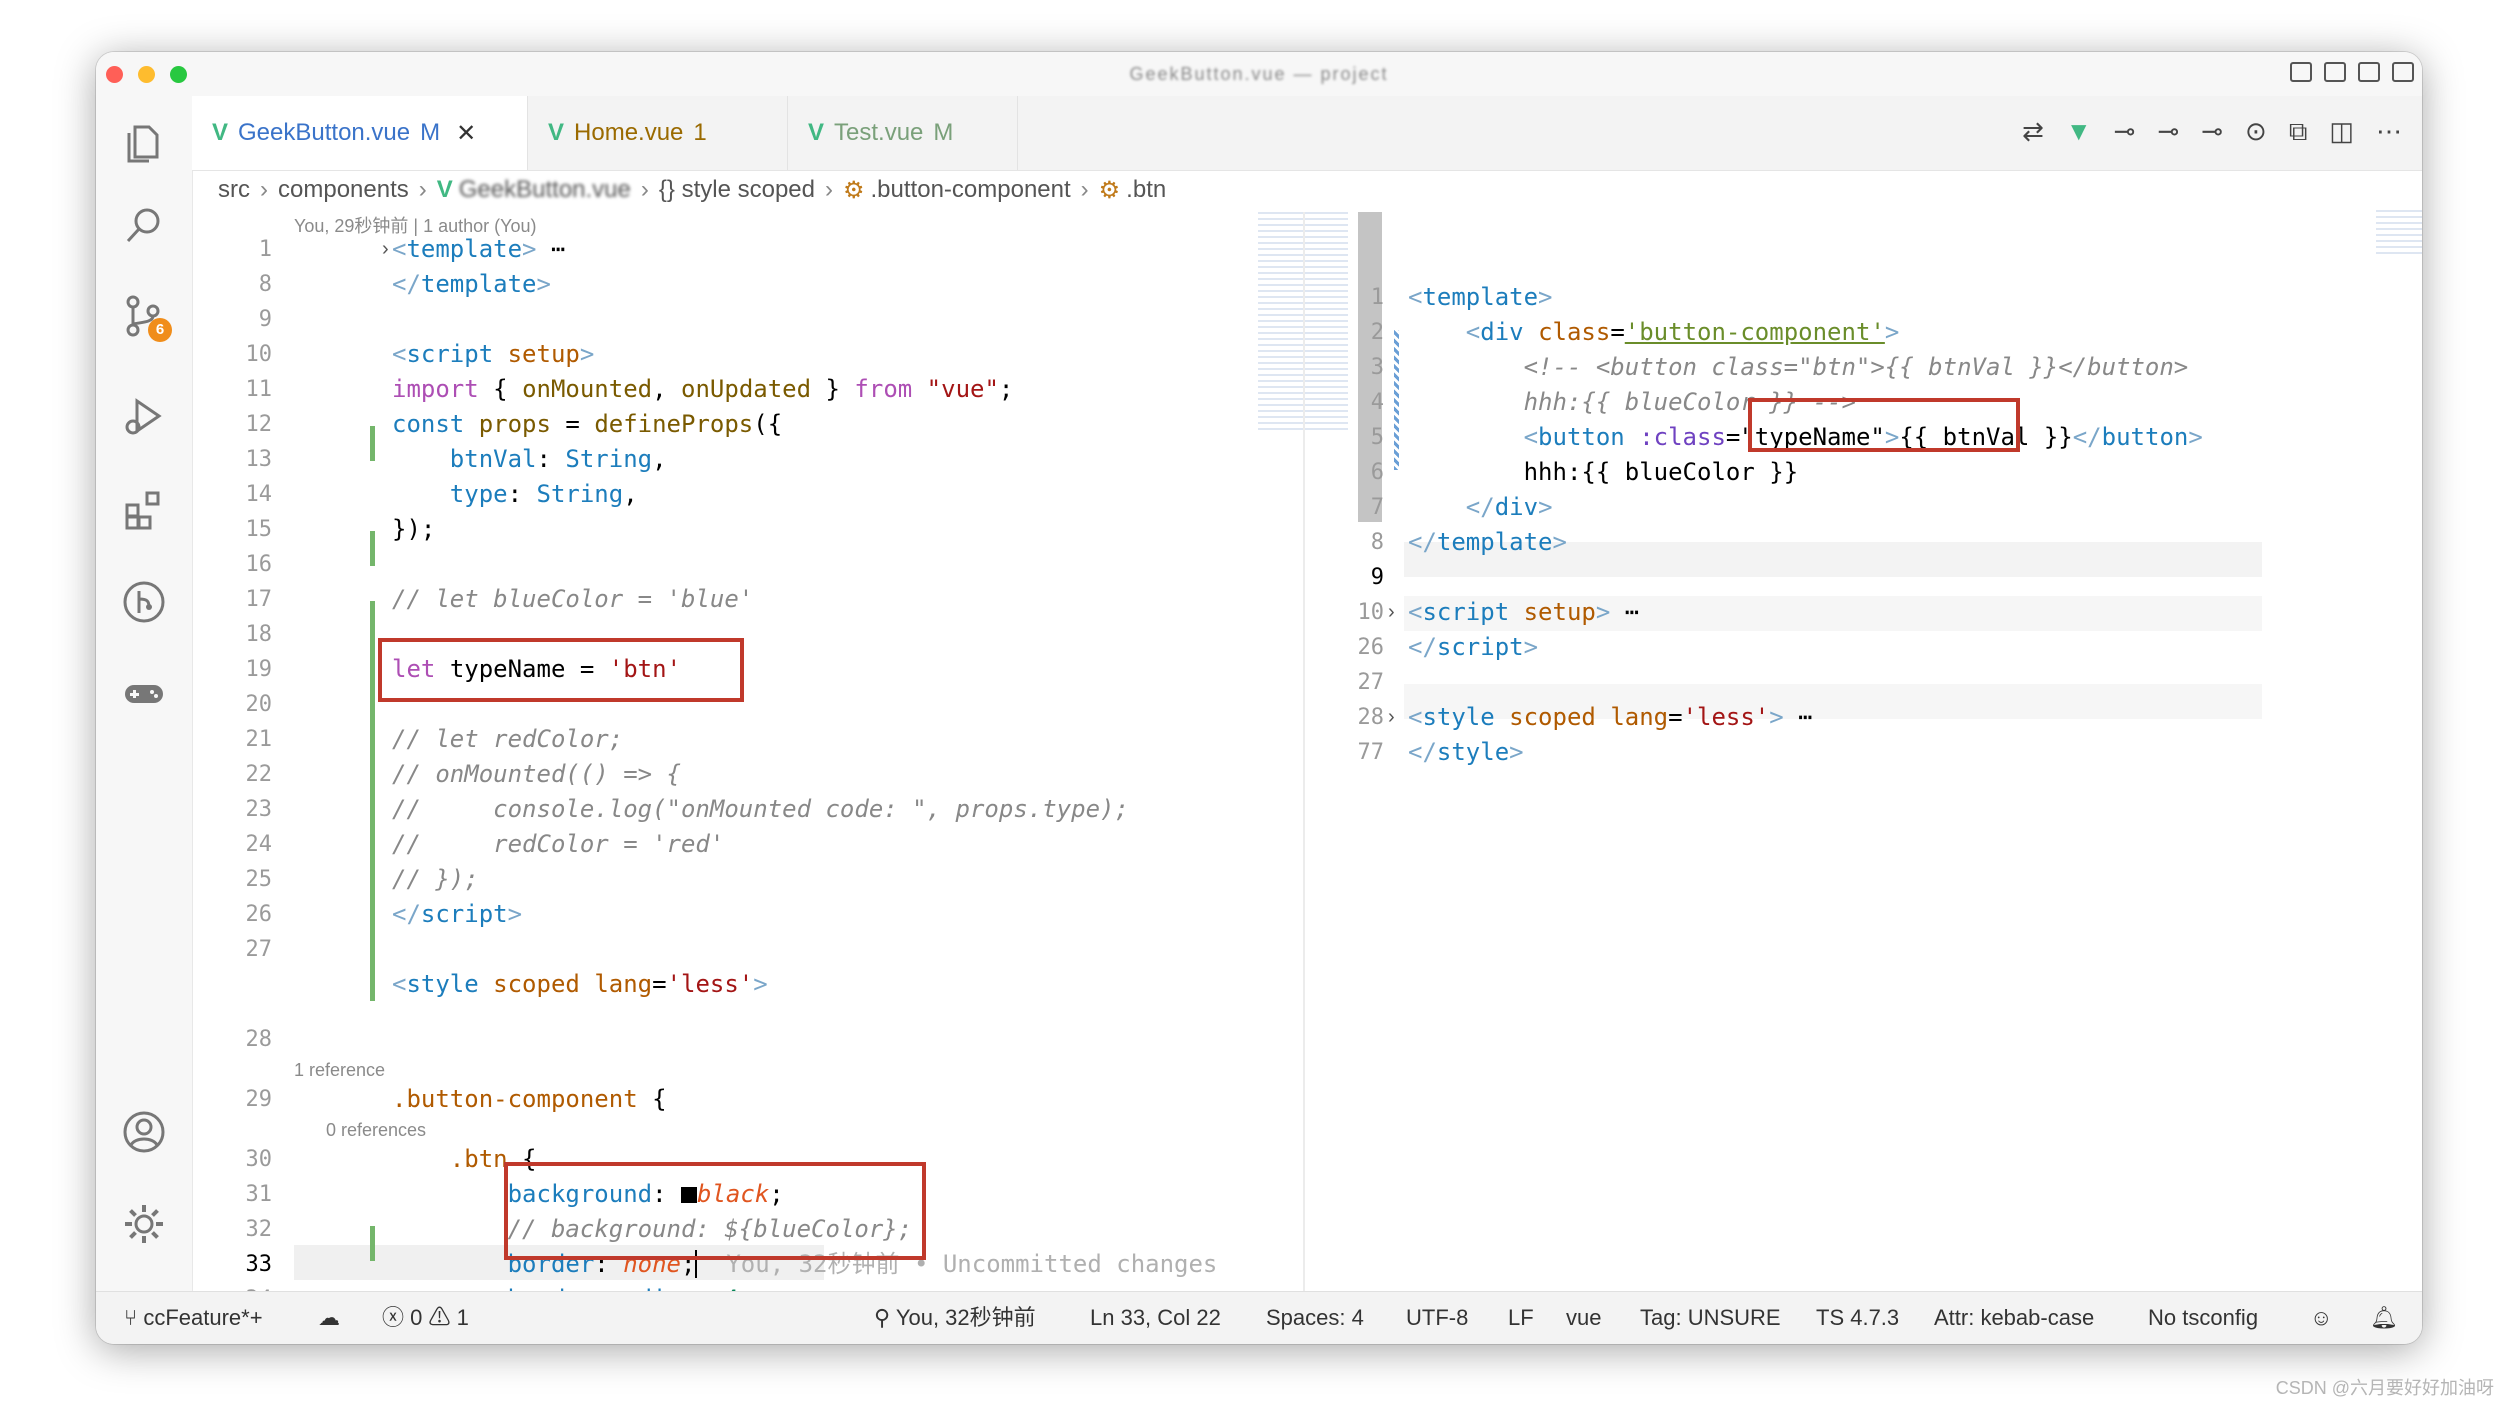 The width and height of the screenshot is (2504, 1406). I want to click on code-line: });, so click(414, 529).